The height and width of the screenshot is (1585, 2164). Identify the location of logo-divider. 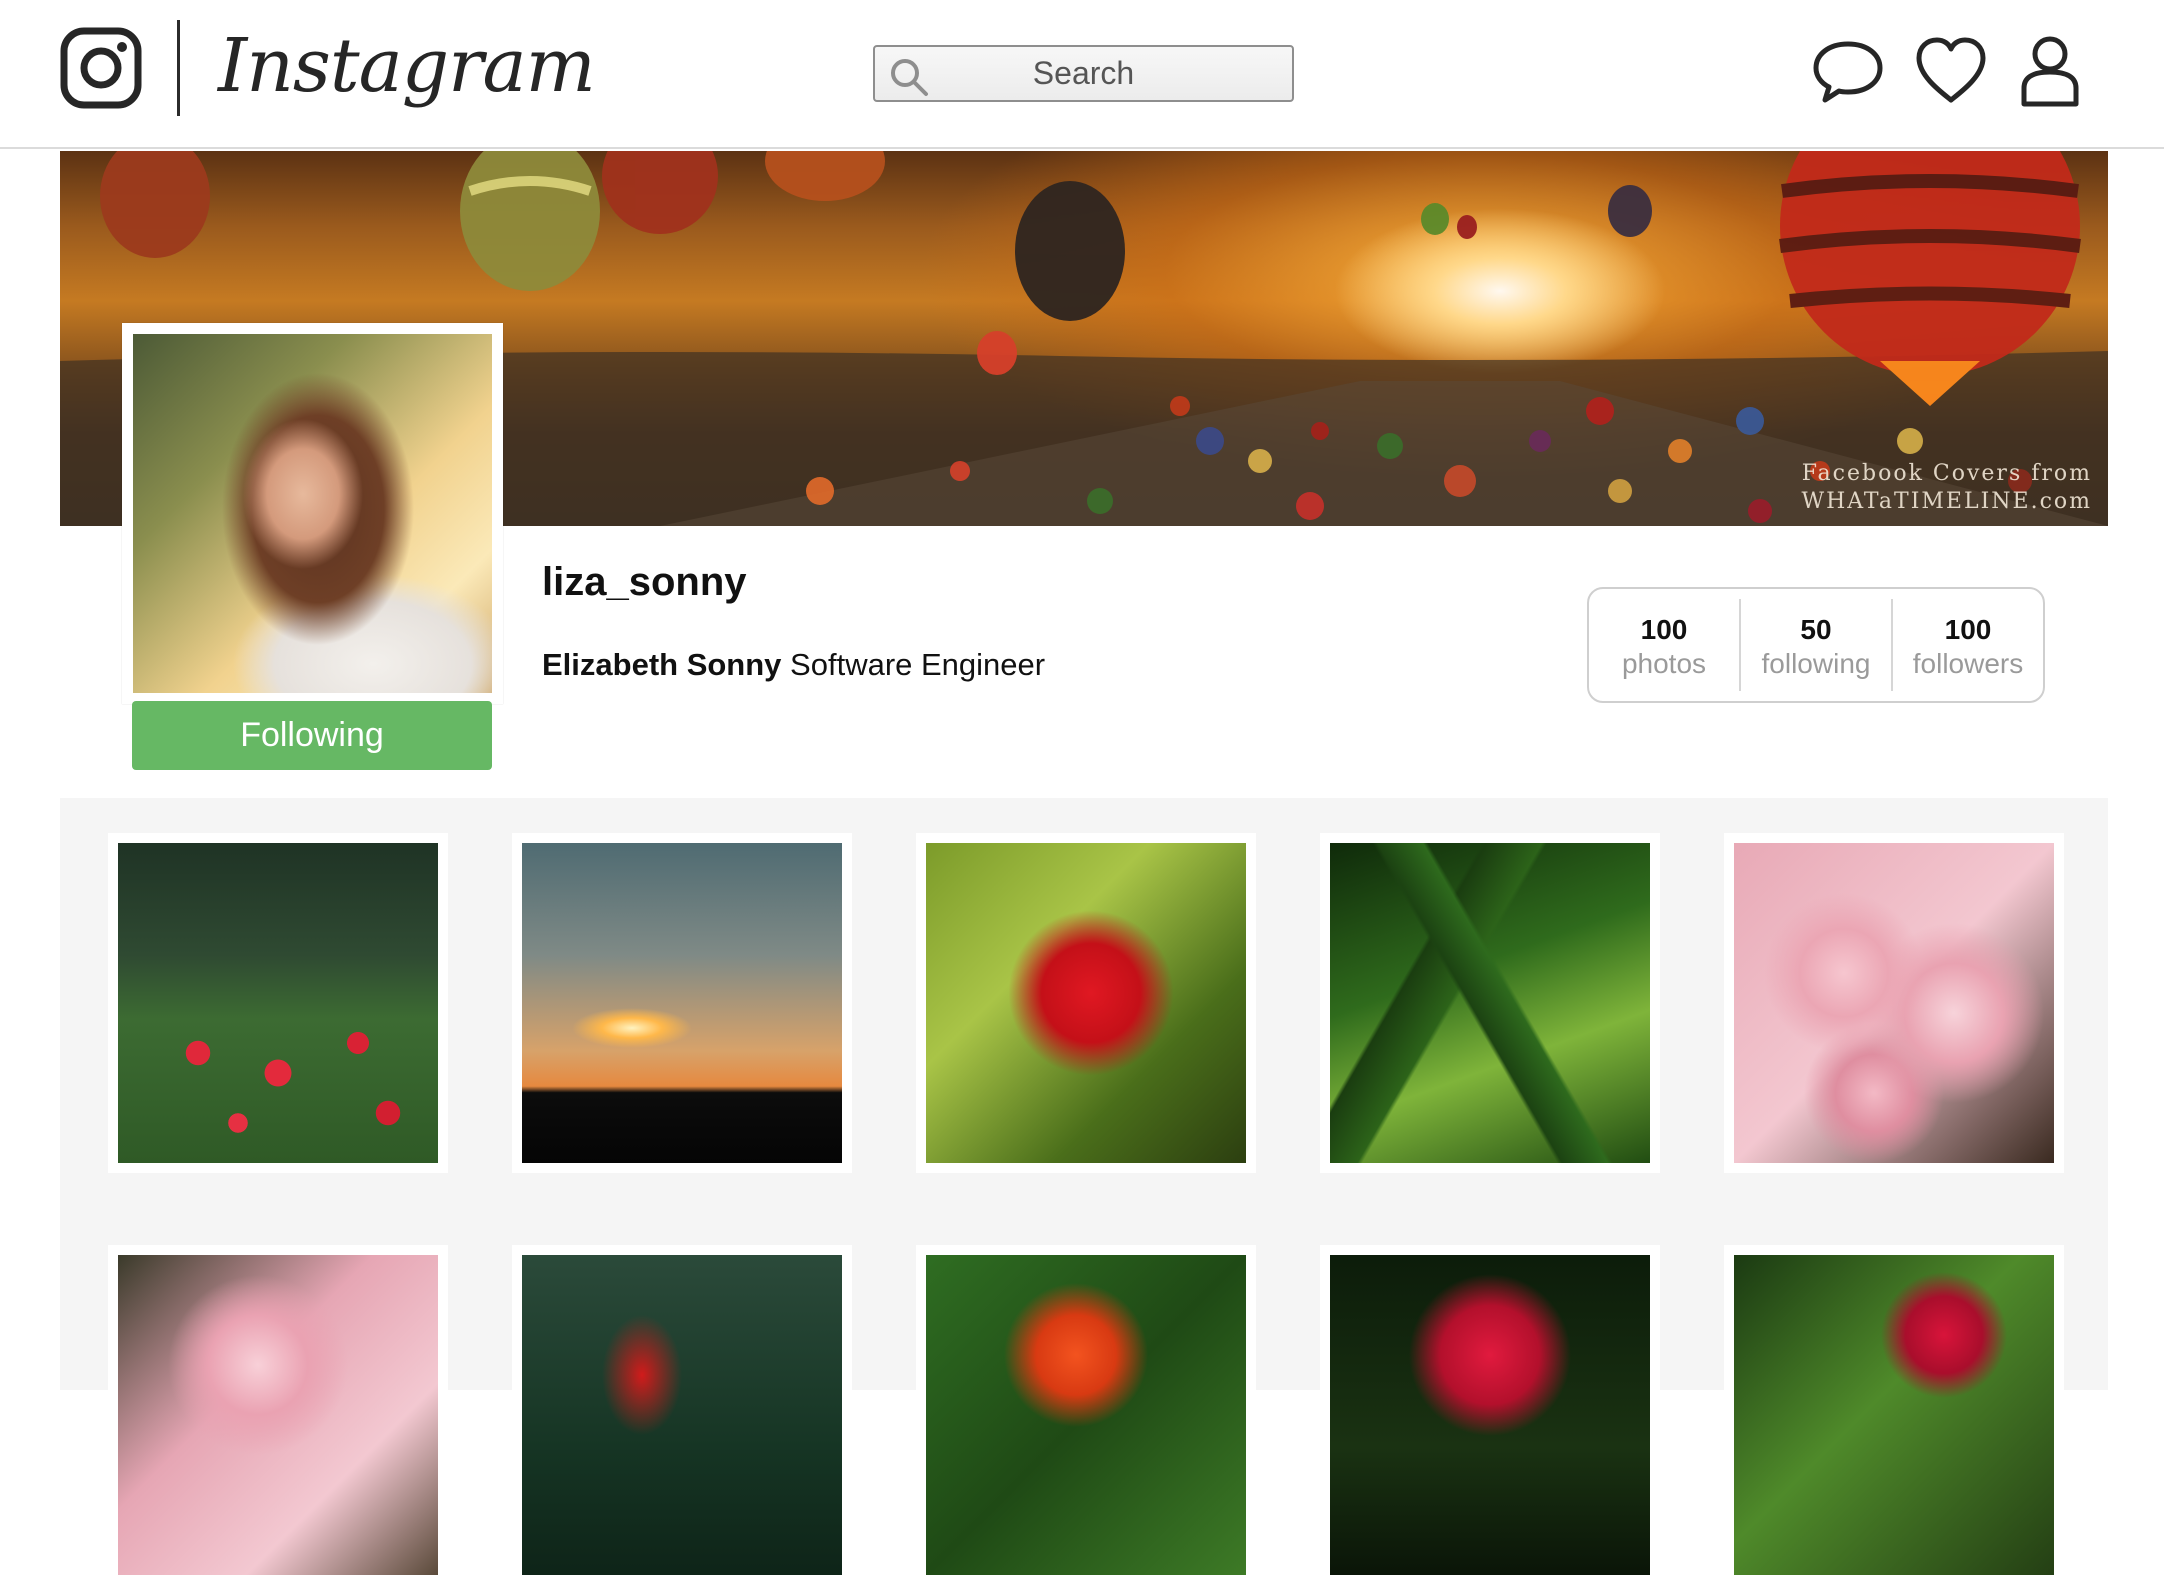
(178, 68).